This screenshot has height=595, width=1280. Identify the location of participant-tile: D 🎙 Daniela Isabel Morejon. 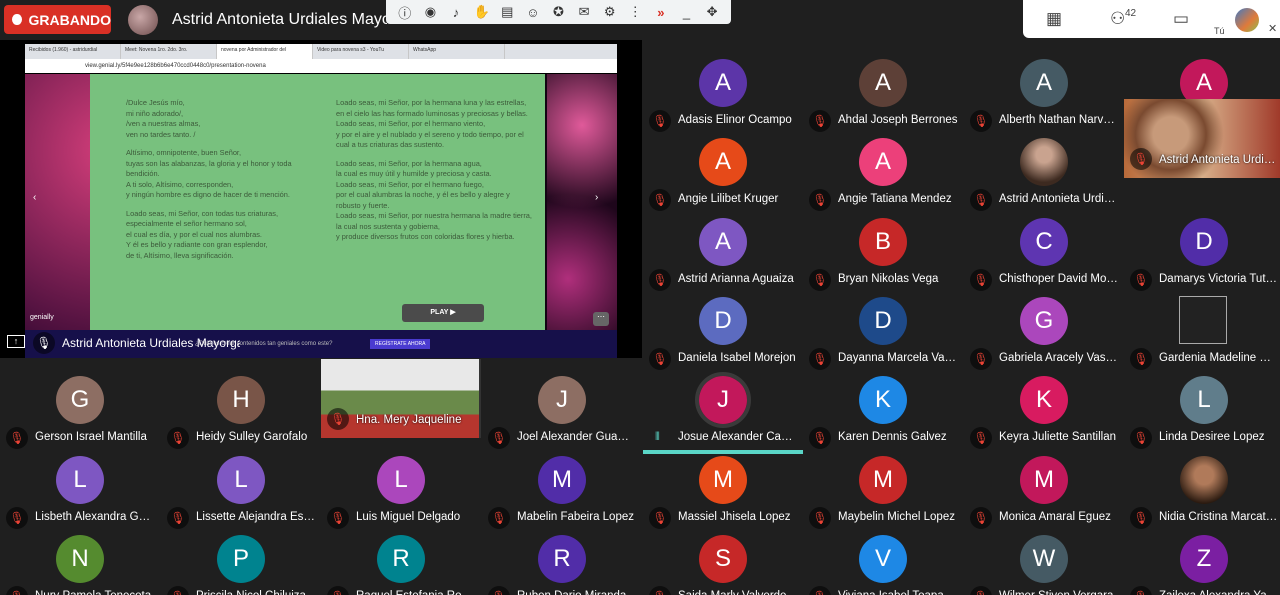
(723, 335).